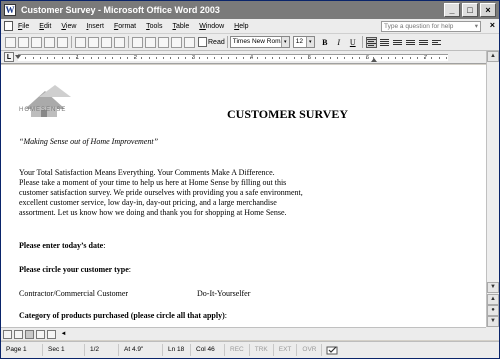 This screenshot has height=359, width=500. I want to click on scroll-down-button: ▼, so click(493, 287).